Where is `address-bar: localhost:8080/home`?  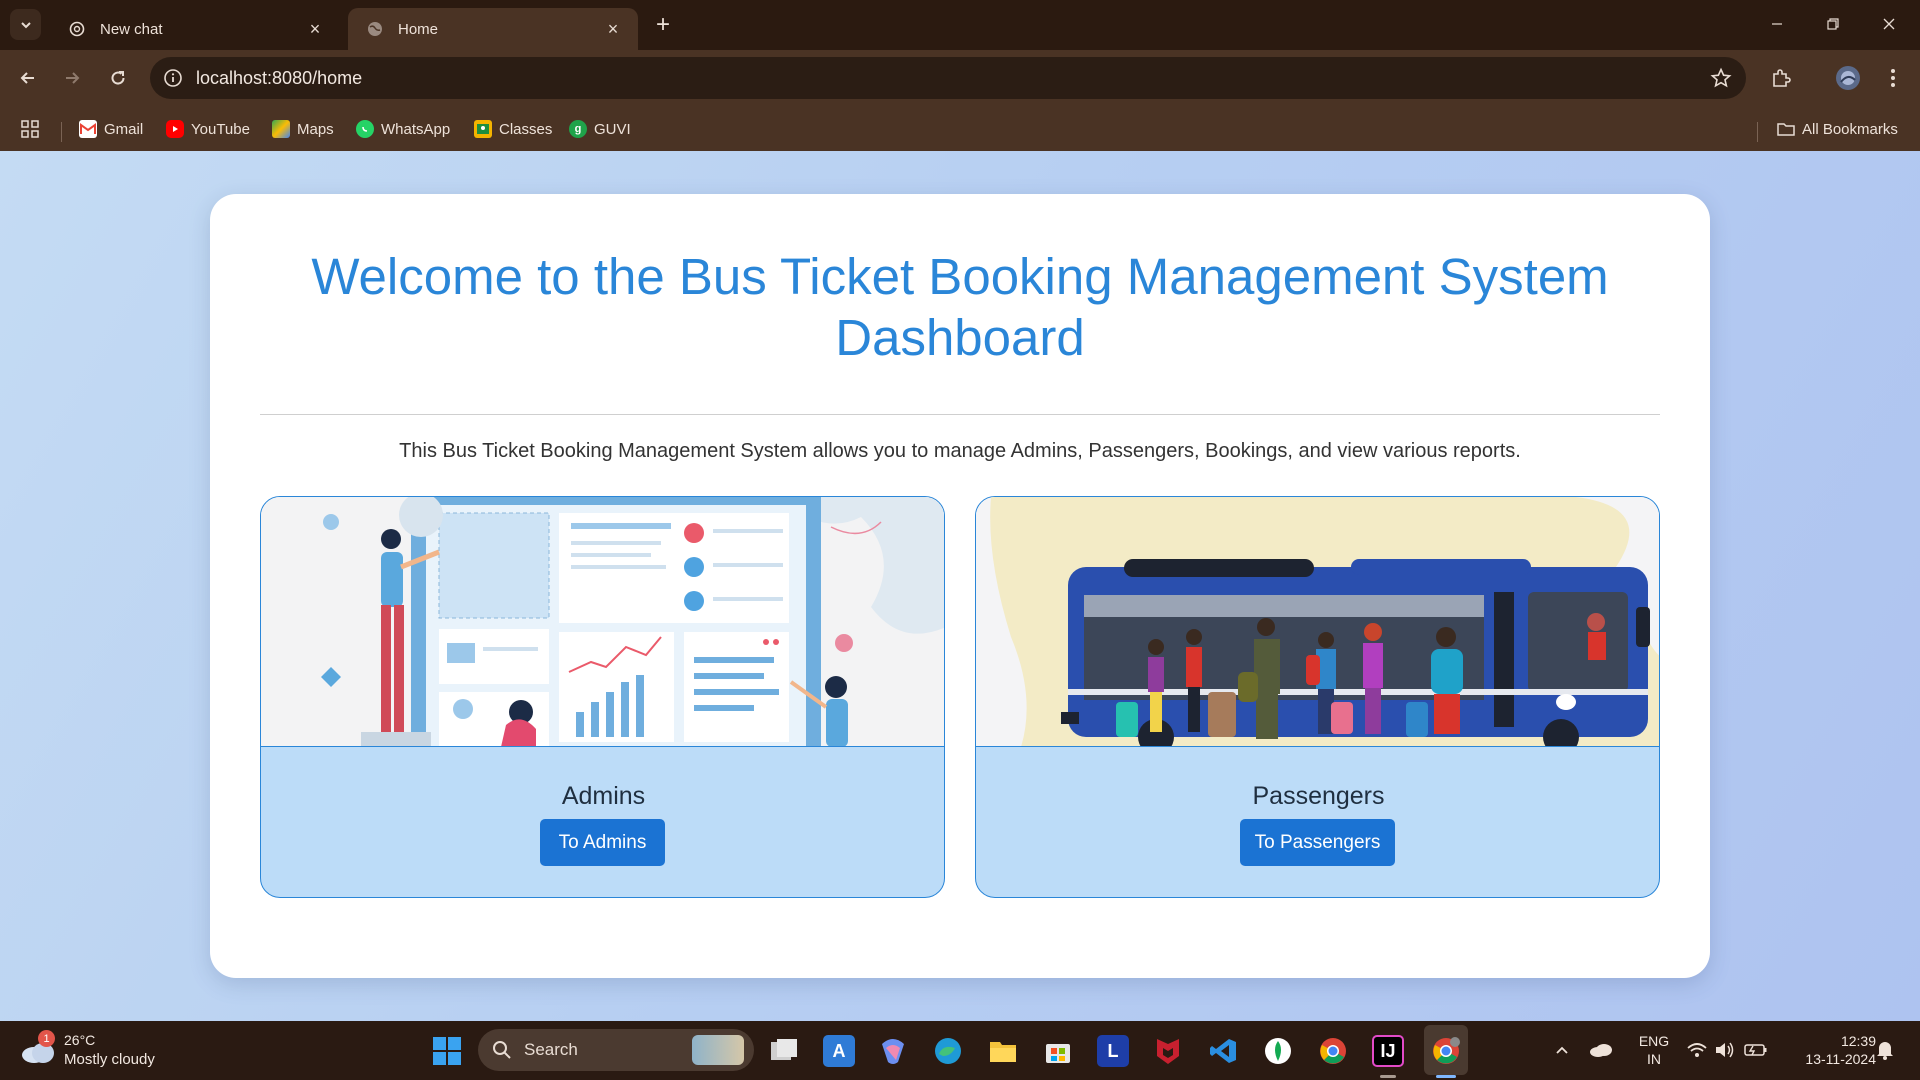 address-bar: localhost:8080/home is located at coordinates (948, 78).